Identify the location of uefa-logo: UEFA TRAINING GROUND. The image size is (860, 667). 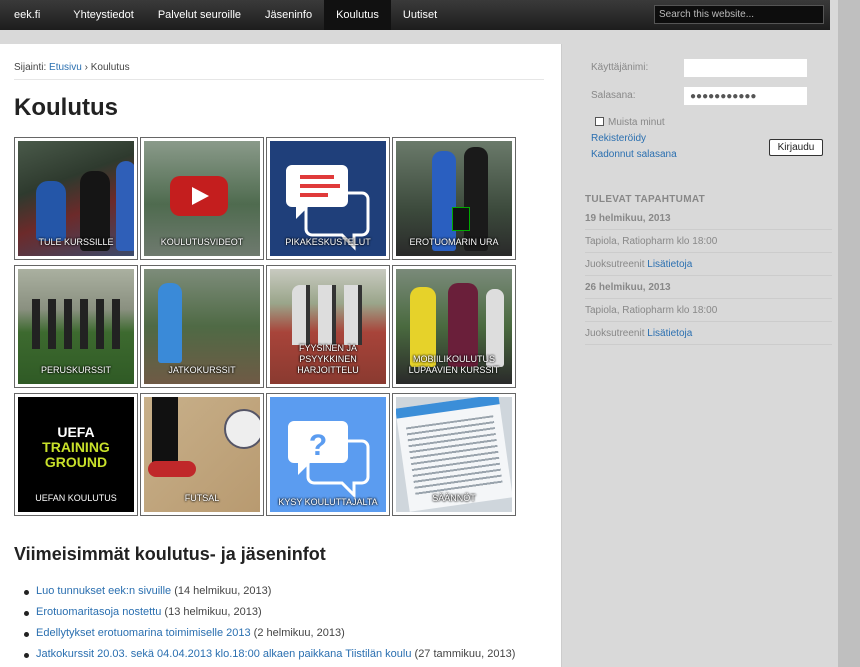
(76, 447).